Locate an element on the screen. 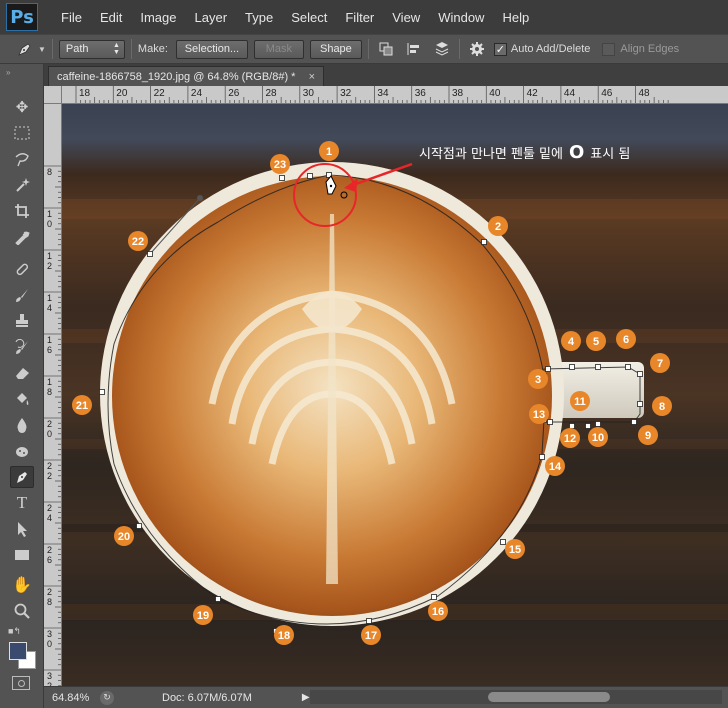 The height and width of the screenshot is (708, 728). blur-tool-icon is located at coordinates (22, 425).